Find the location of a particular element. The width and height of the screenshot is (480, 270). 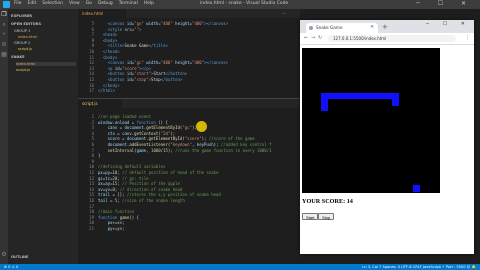

code-line: tail = 5; //size of the snake length is located at coordinates (141, 200).